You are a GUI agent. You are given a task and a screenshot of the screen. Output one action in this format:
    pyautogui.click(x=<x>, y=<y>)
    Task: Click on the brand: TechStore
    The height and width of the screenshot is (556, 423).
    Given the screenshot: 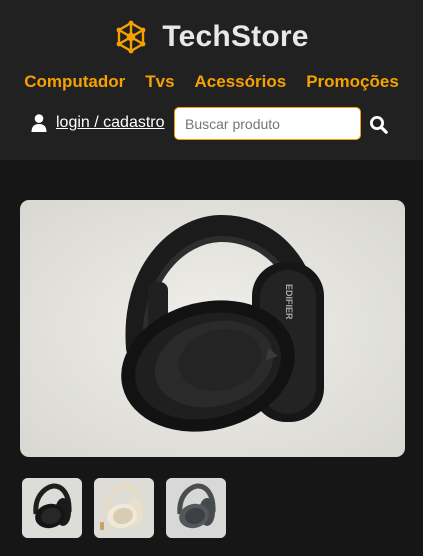 What is the action you would take?
    pyautogui.click(x=211, y=37)
    